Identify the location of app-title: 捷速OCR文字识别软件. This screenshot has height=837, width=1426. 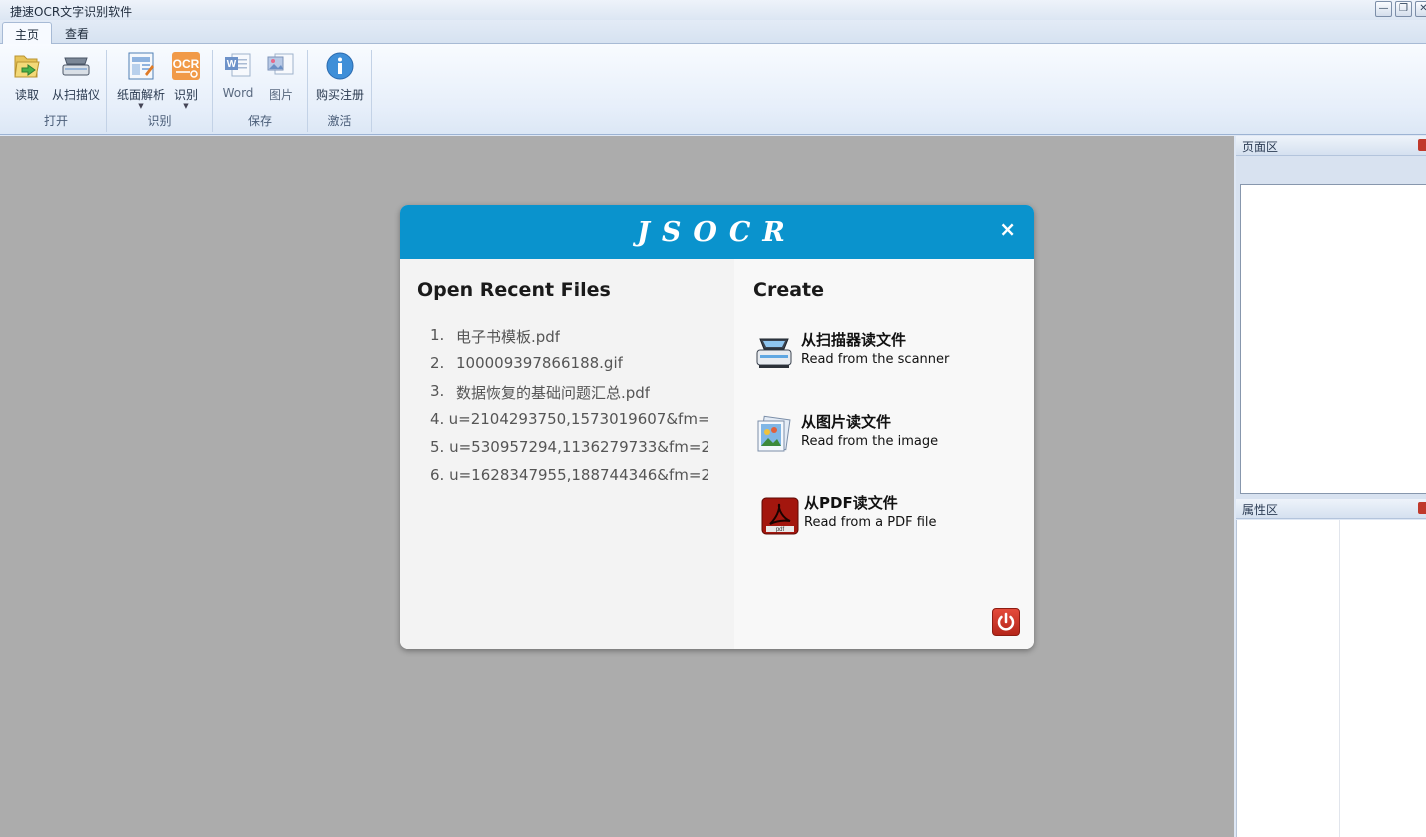
(71, 12).